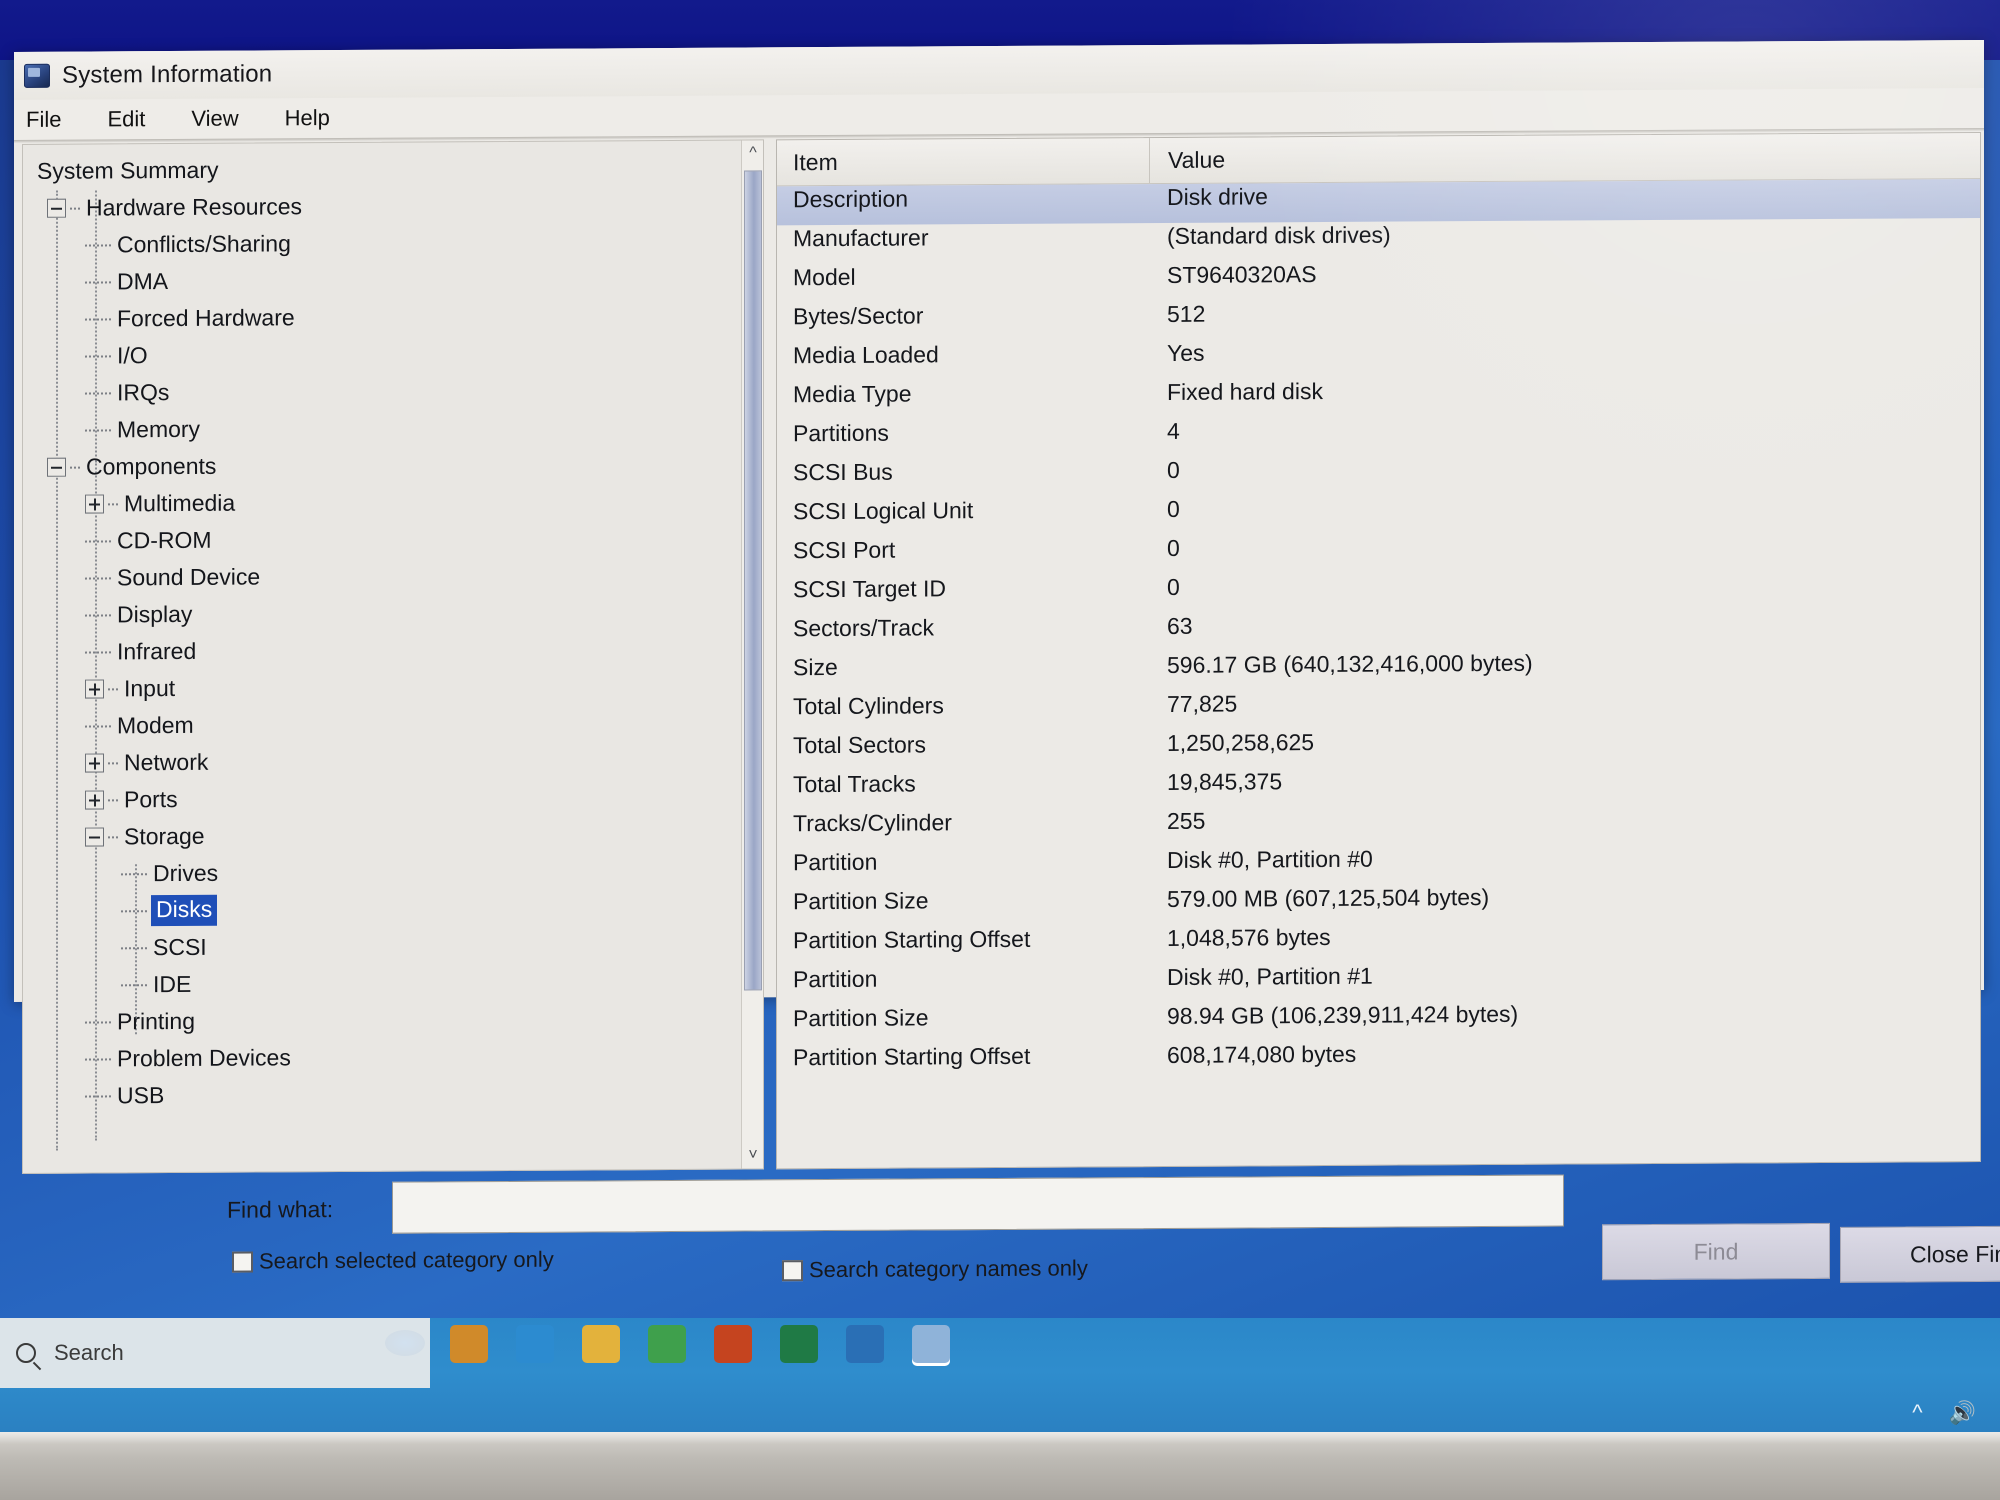 The width and height of the screenshot is (2000, 1500). I want to click on find-button: Find, so click(1716, 1251).